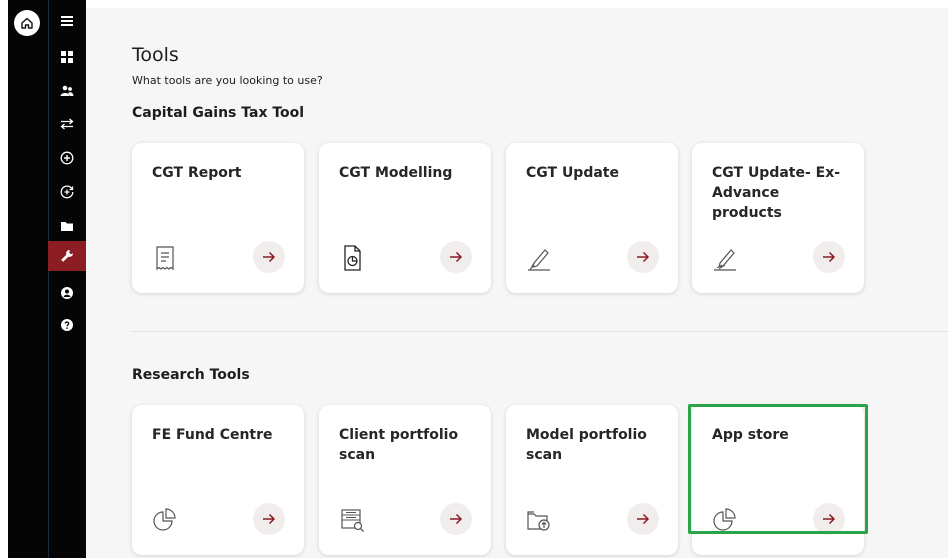  Describe the element at coordinates (778, 469) in the screenshot. I see `app-store-highlight-box` at that location.